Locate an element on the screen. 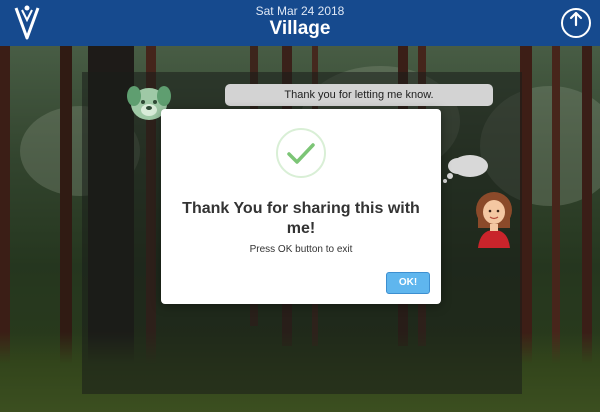  power-icon is located at coordinates (576, 23).